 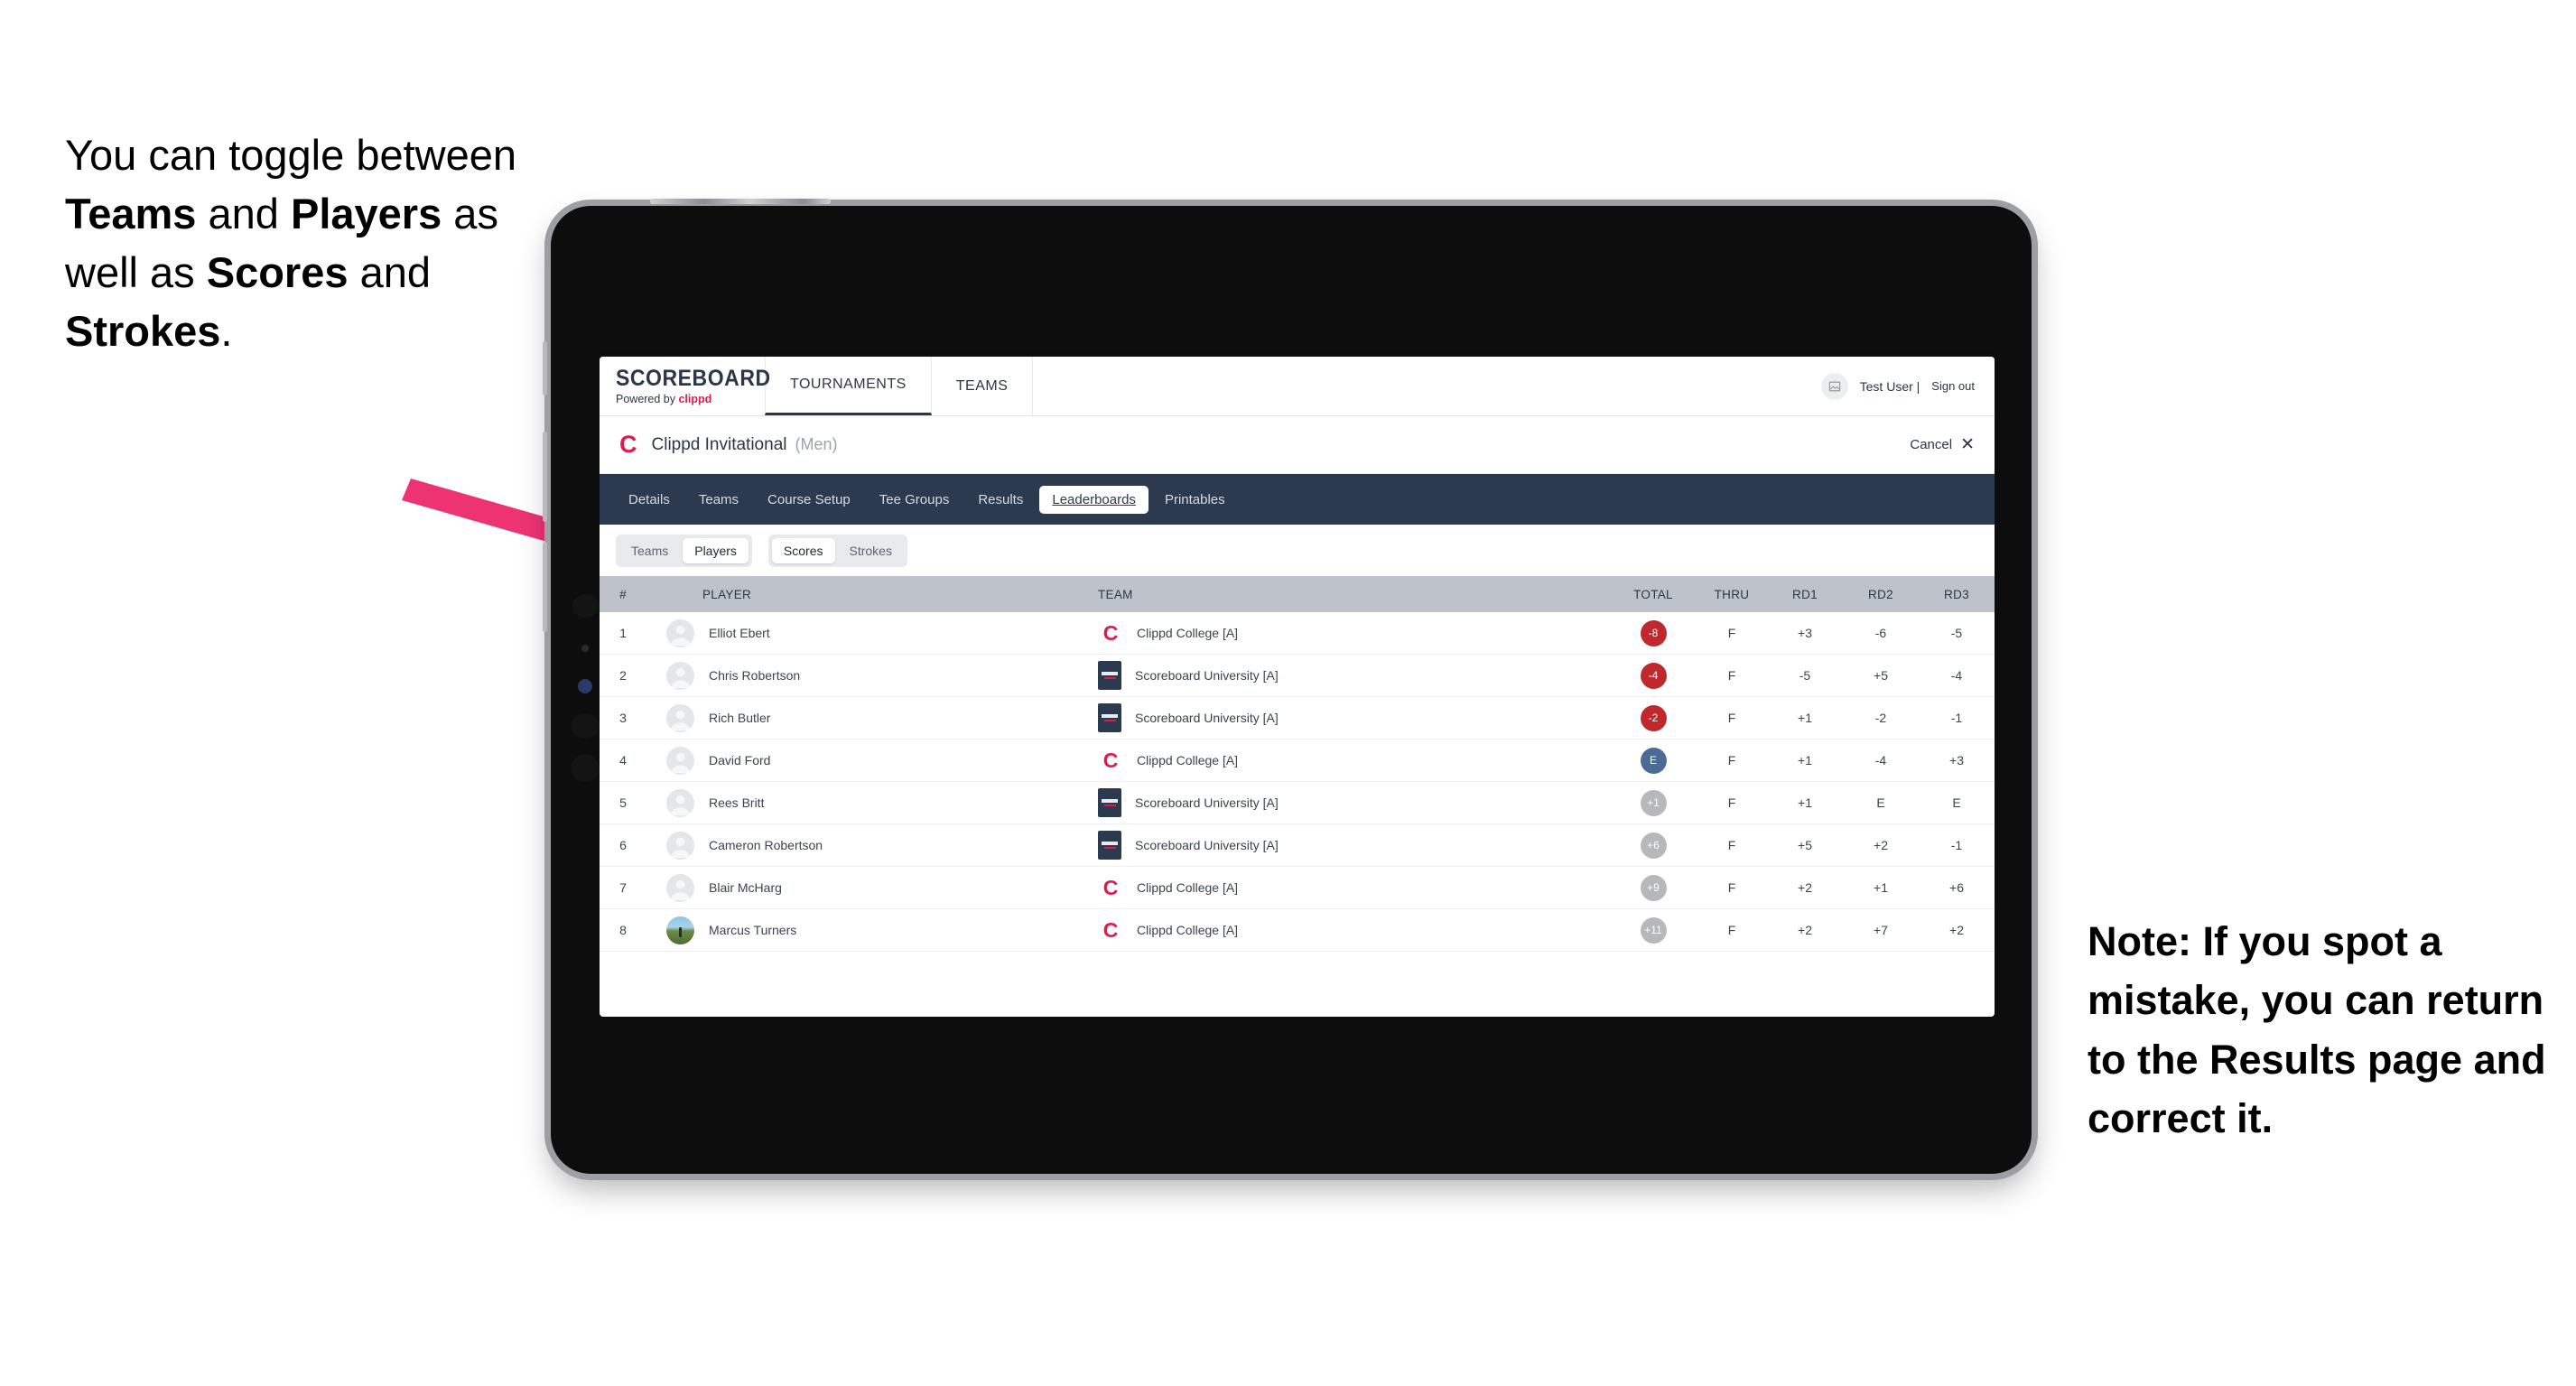 What do you see at coordinates (809, 500) in the screenshot?
I see `subnav-item-course-setup: Course Setup` at bounding box center [809, 500].